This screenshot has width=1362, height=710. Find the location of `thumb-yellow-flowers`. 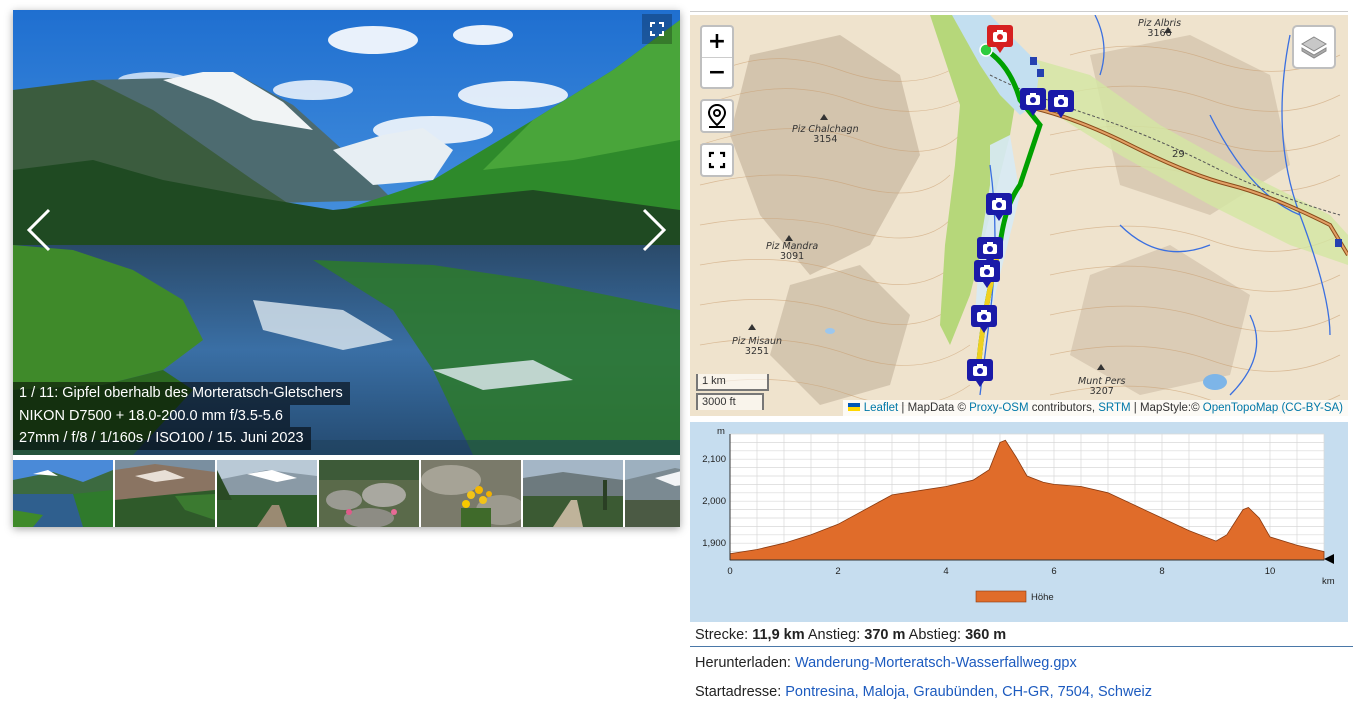

thumb-yellow-flowers is located at coordinates (471, 493).